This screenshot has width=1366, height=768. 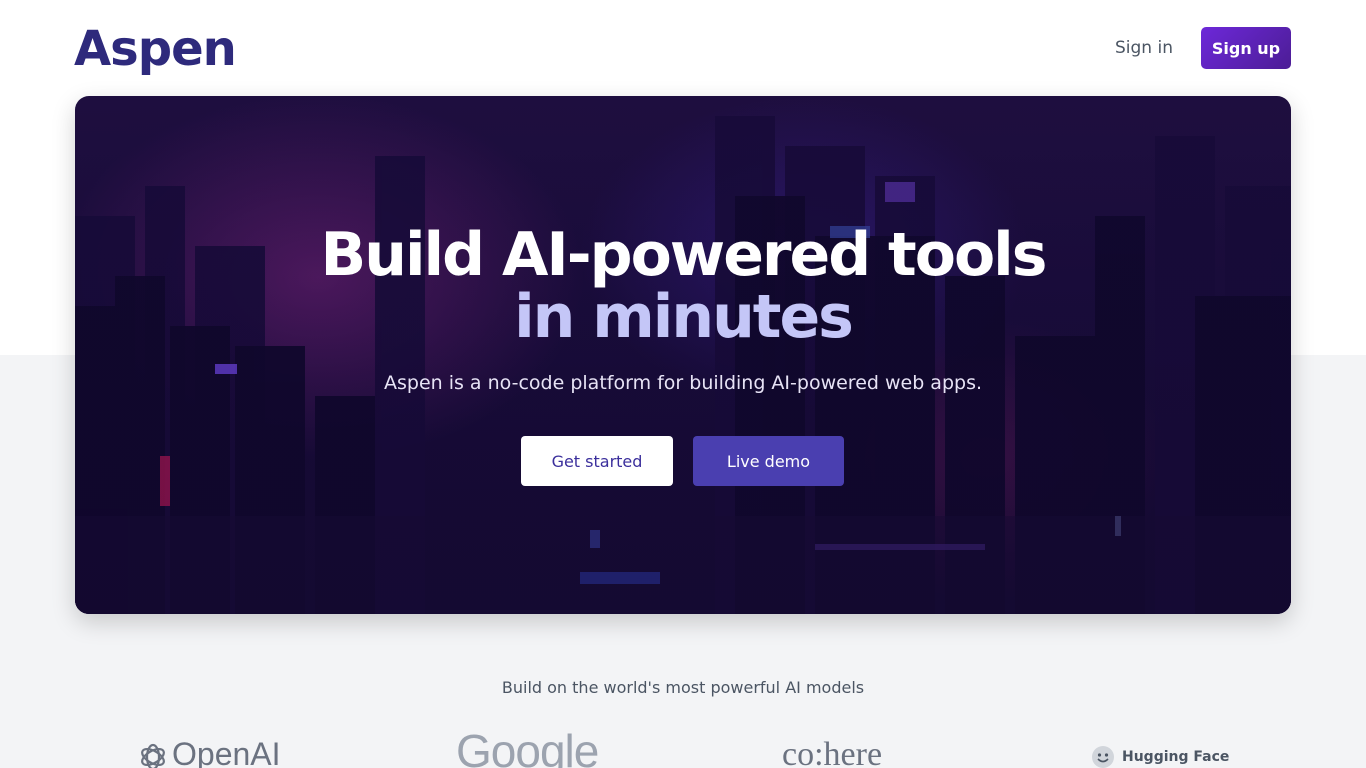 What do you see at coordinates (1246, 48) in the screenshot?
I see `sign-up-button: Sign up` at bounding box center [1246, 48].